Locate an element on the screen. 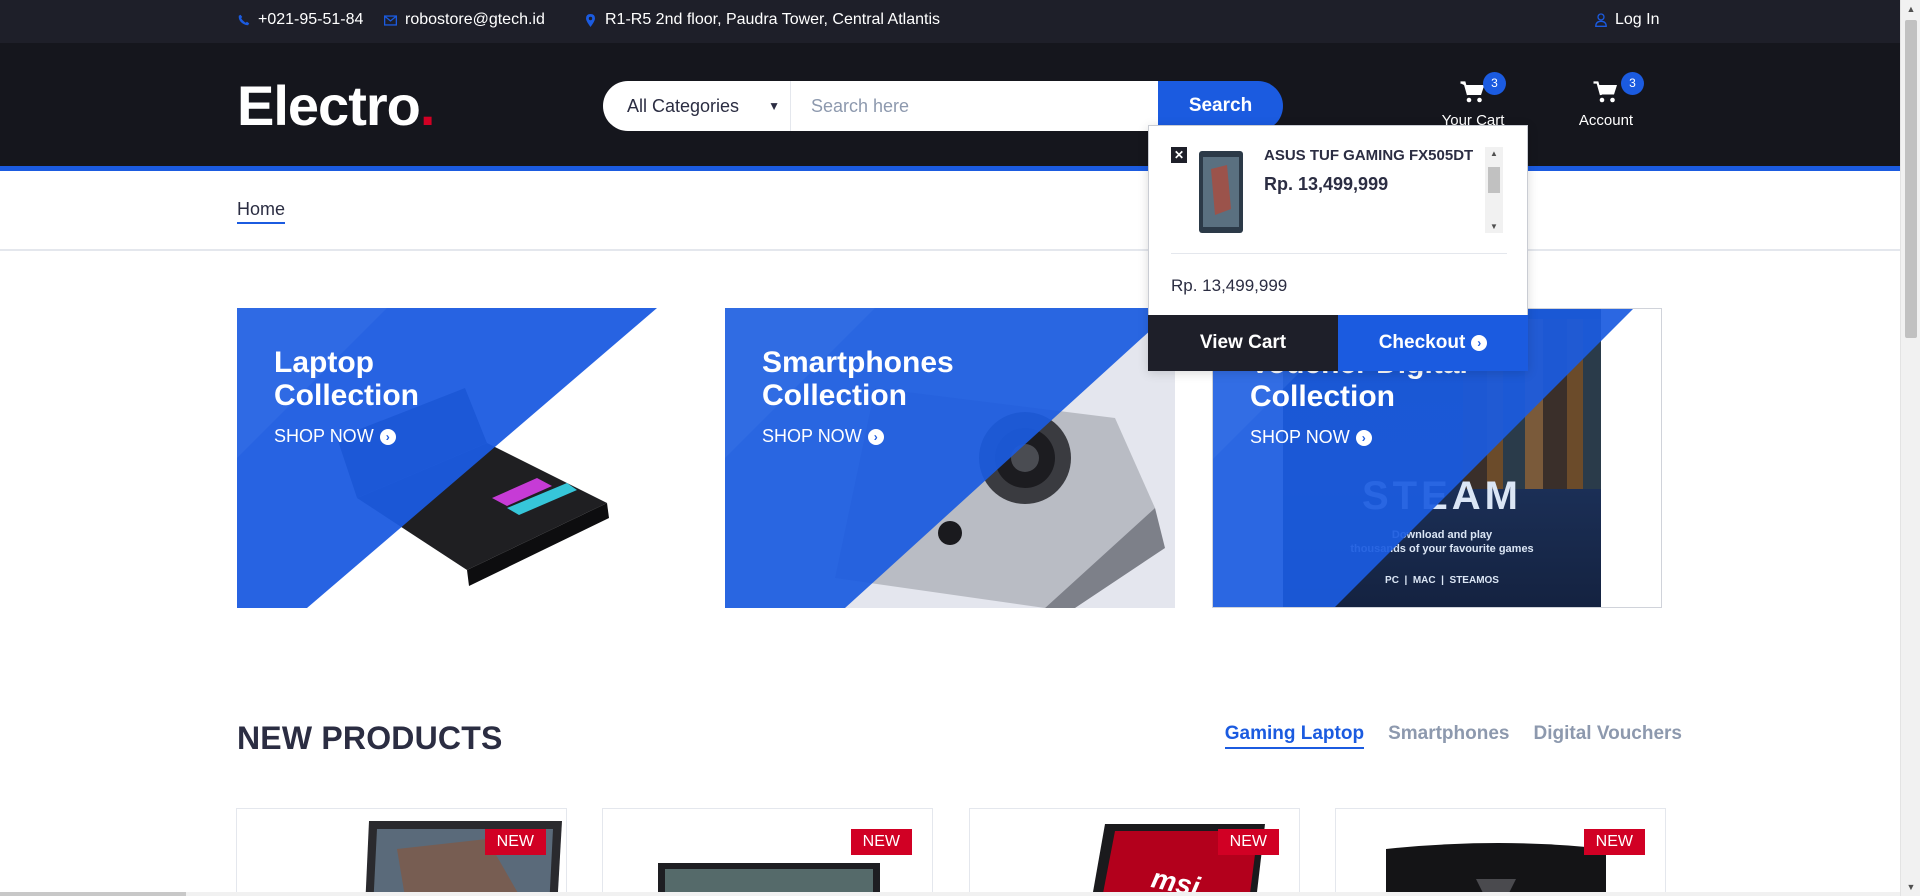 The width and height of the screenshot is (1920, 896). collection-card-laptop: Laptop Collection SHOP NOW › is located at coordinates (447, 458).